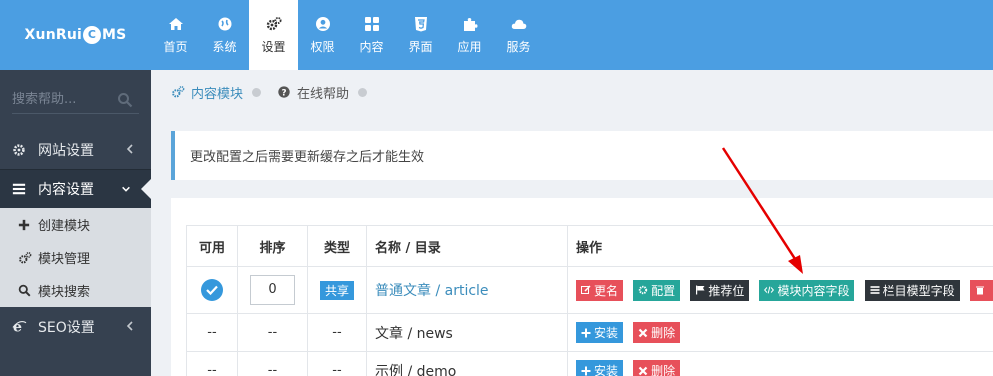 The width and height of the screenshot is (993, 376). Describe the element at coordinates (273, 46) in the screenshot. I see `topnav-settings-label: 设置` at that location.